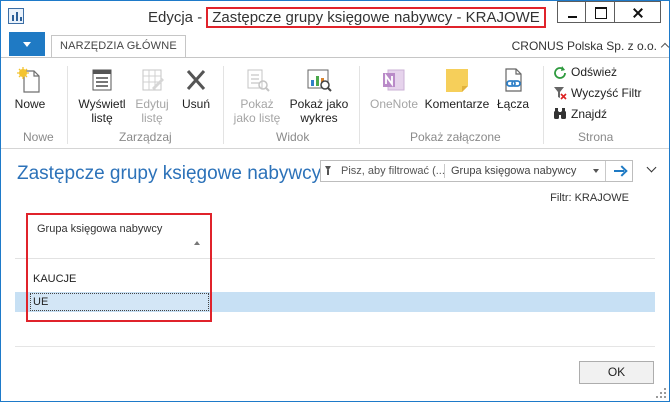  I want to click on filter-divider, so click(444, 171).